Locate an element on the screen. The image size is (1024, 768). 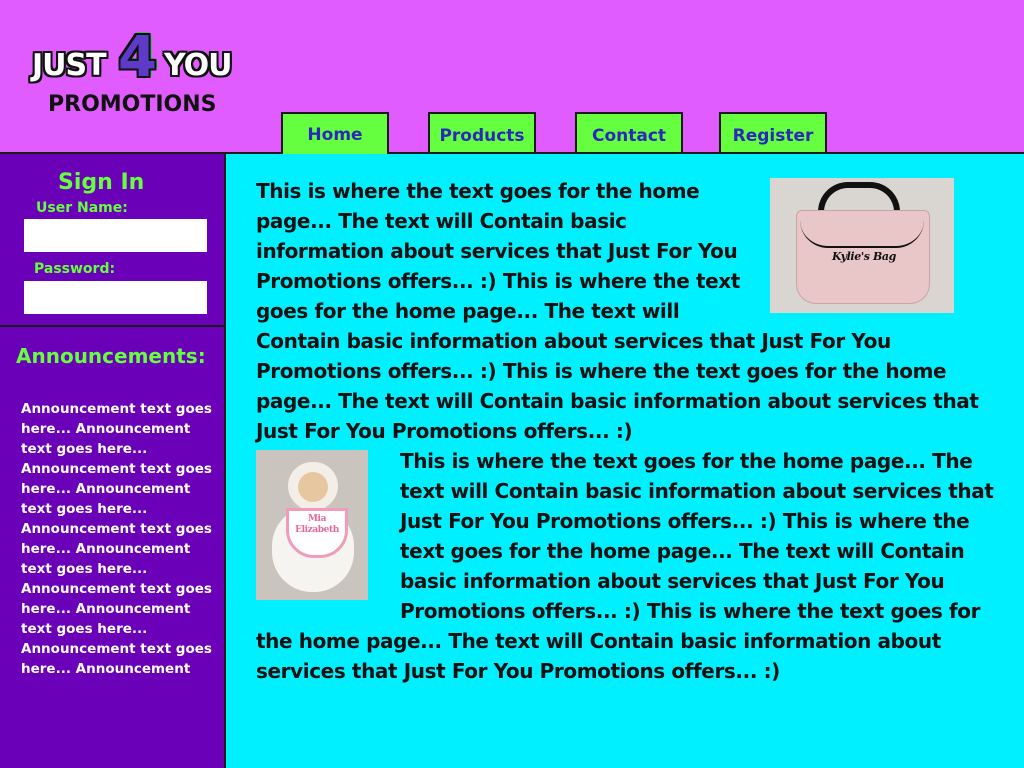
lamb-face is located at coordinates (313, 487).